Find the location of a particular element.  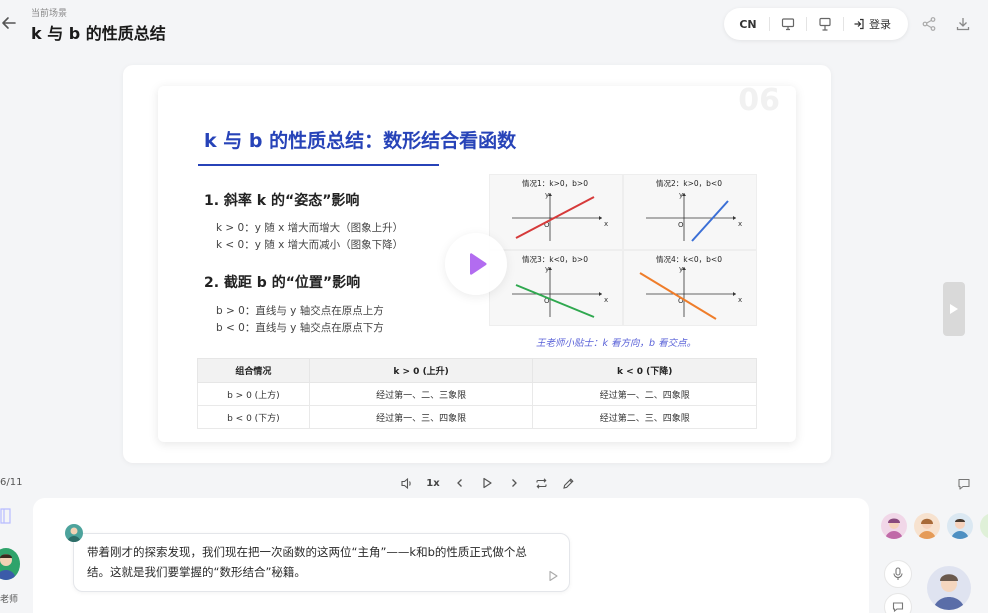

graph-label: 情况1：k>0，b>0 is located at coordinates (555, 183).